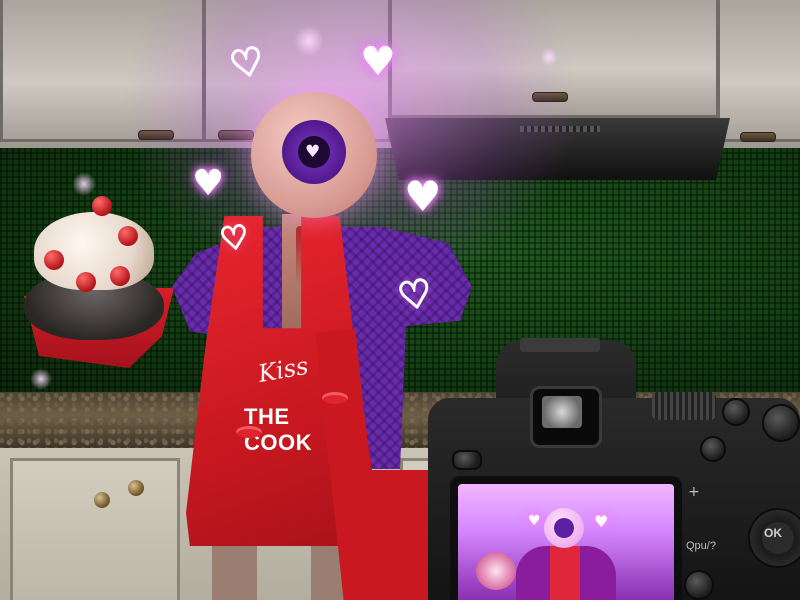 The width and height of the screenshot is (800, 600). Describe the element at coordinates (562, 412) in the screenshot. I see `viewfinder-glass` at that location.